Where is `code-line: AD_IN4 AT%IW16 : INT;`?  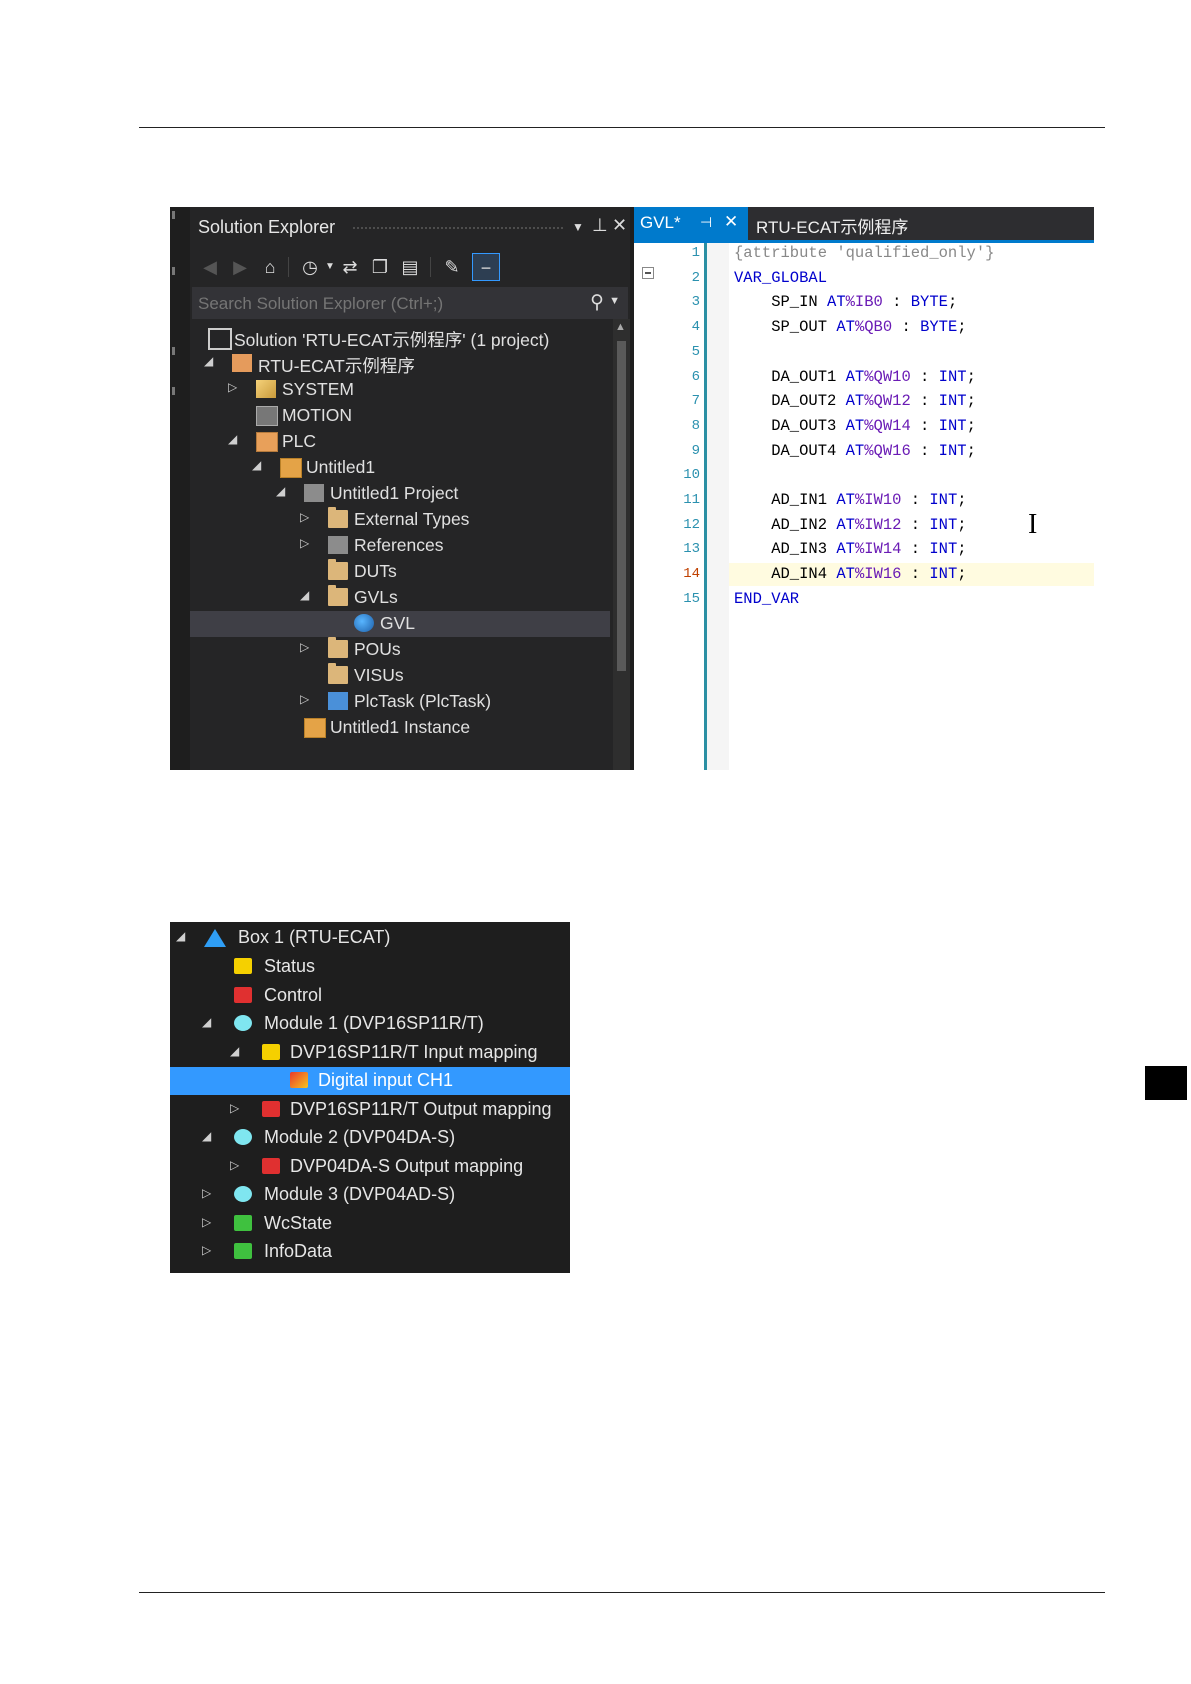
code-line: AD_IN4 AT%IW16 : INT; is located at coordinates (850, 574).